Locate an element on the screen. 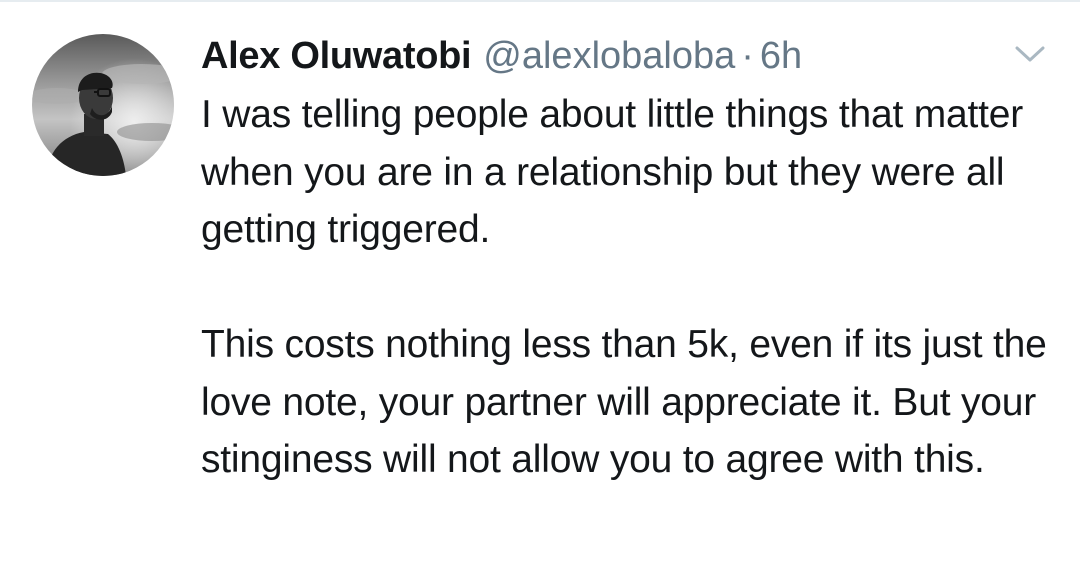  avatar is located at coordinates (103, 105).